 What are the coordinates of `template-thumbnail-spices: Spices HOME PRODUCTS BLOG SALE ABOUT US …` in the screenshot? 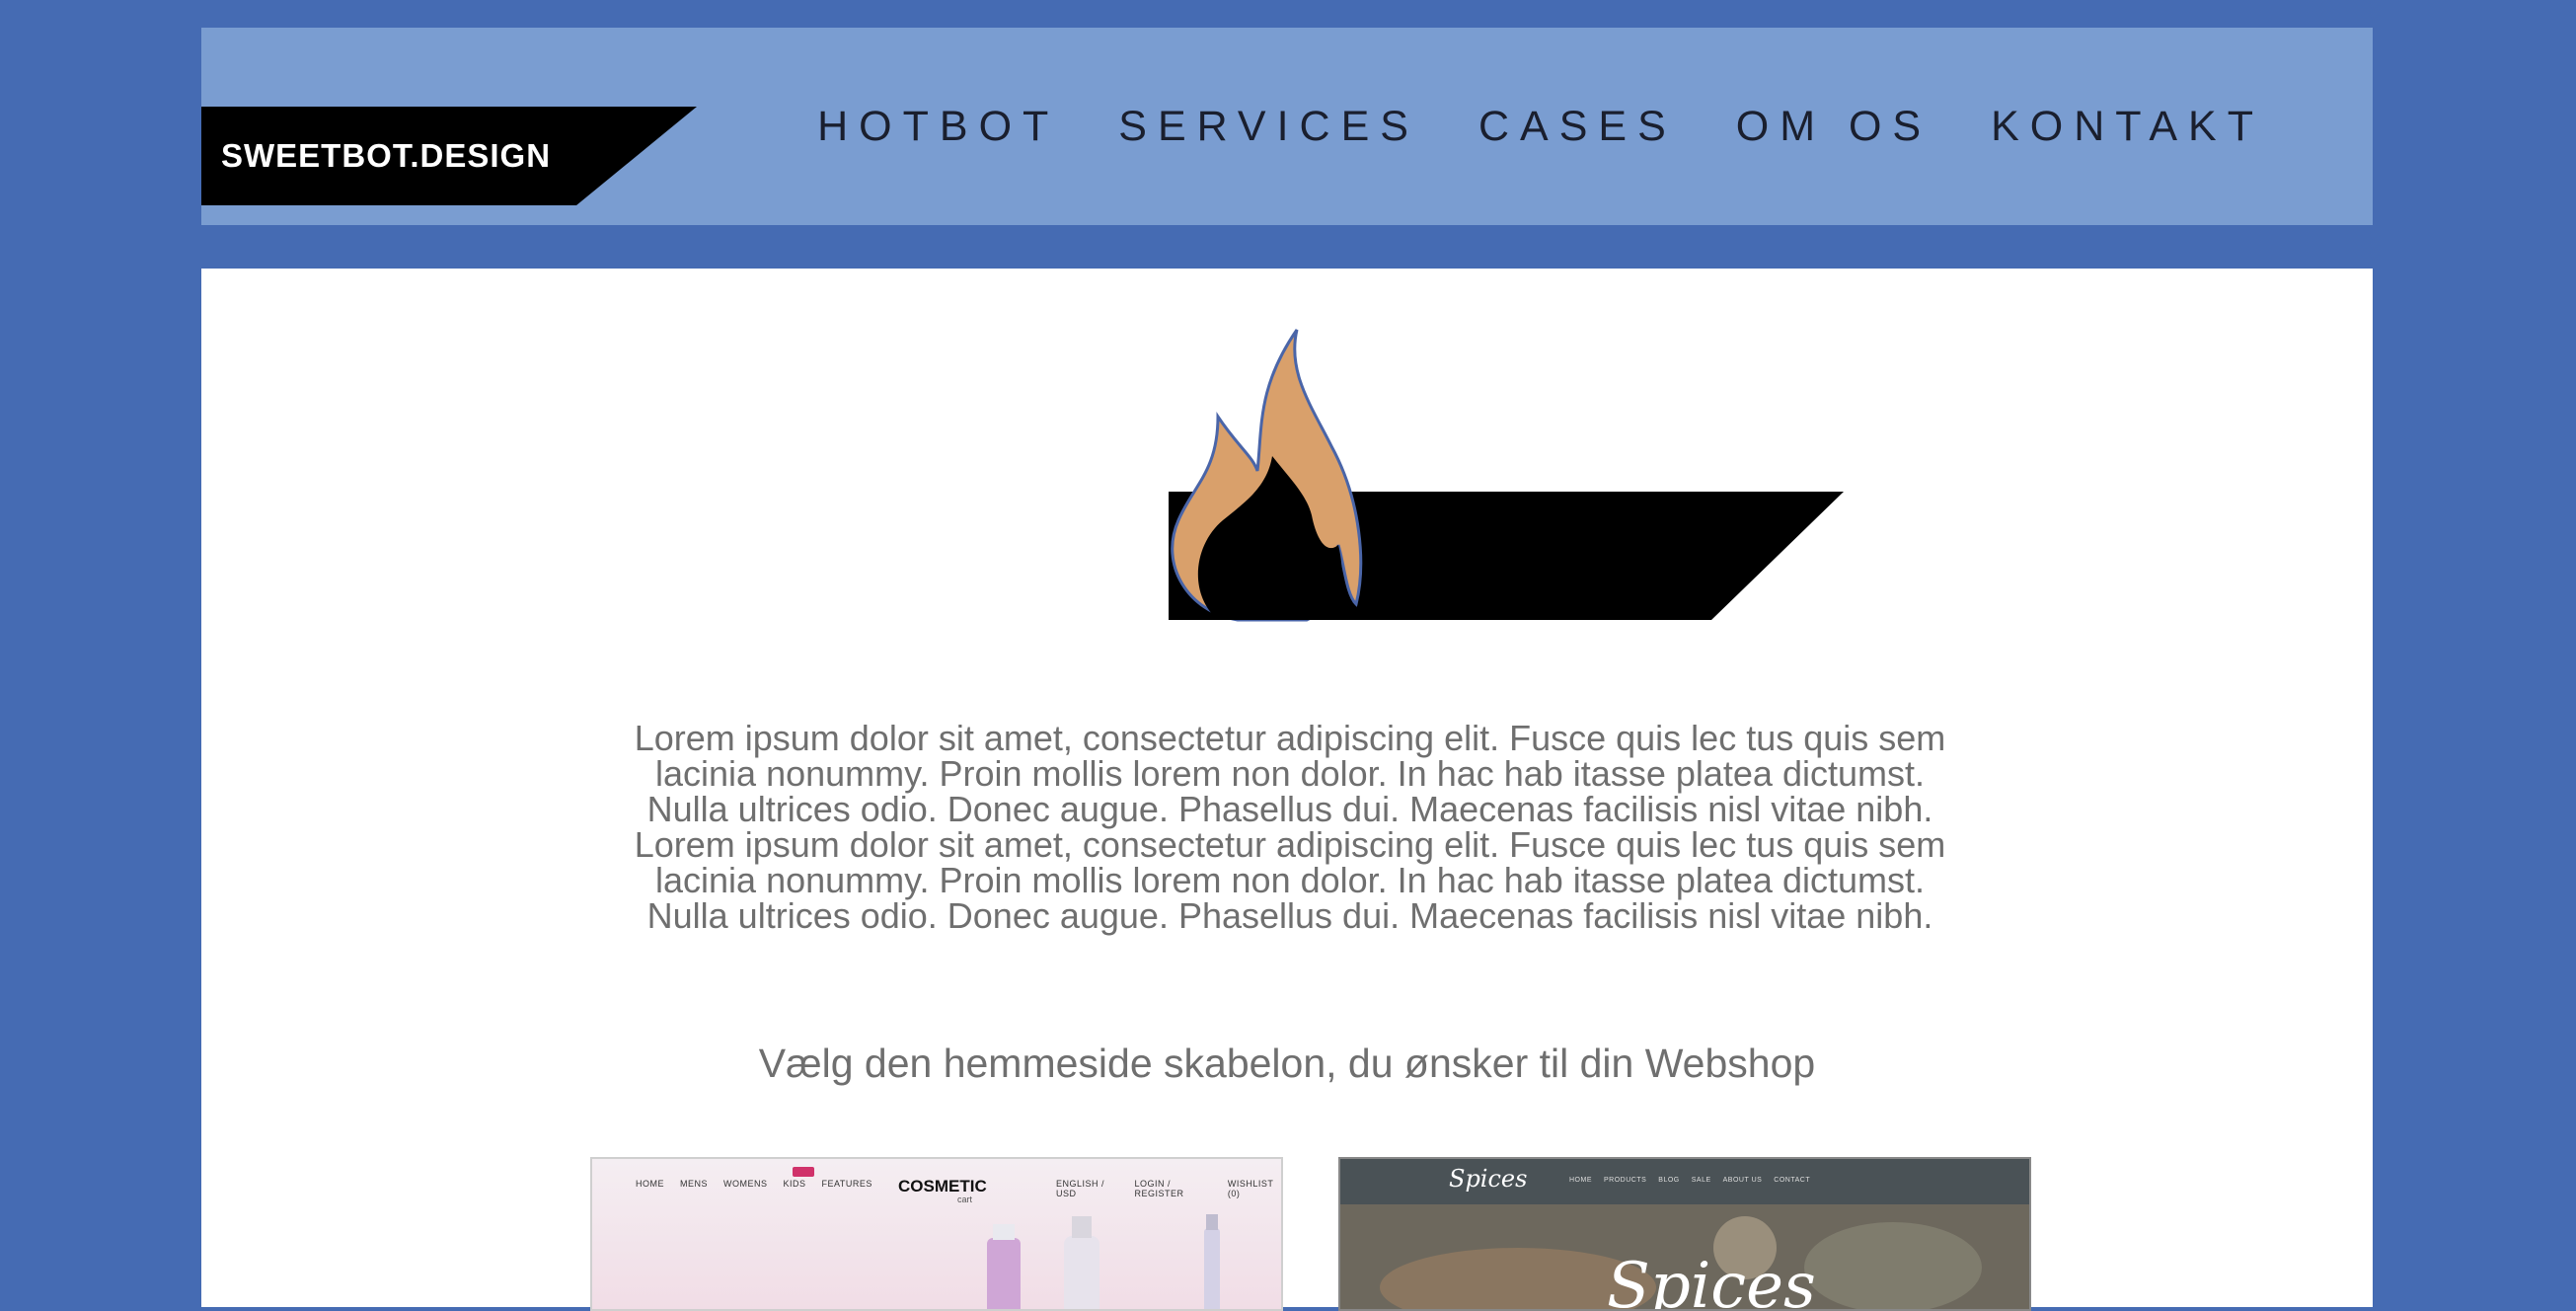 It's located at (1685, 1234).